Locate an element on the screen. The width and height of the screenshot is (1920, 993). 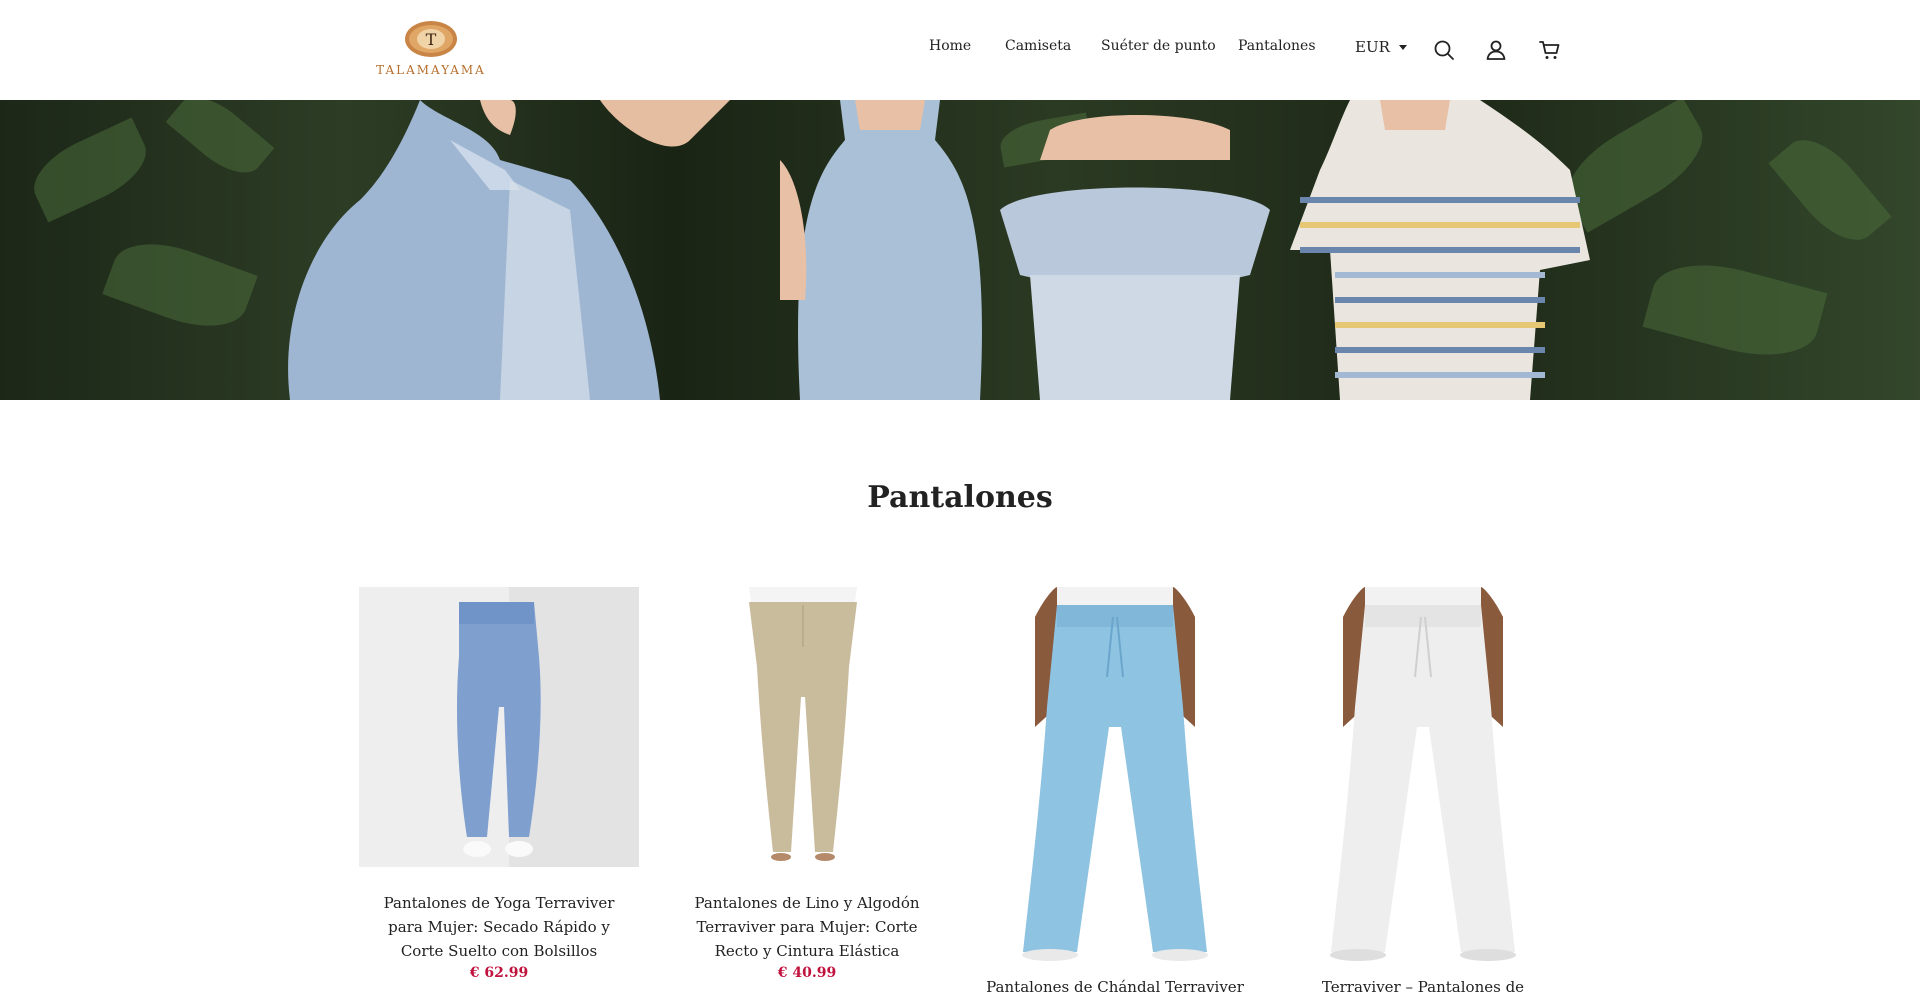
logo-monogram: T is located at coordinates (431, 39).